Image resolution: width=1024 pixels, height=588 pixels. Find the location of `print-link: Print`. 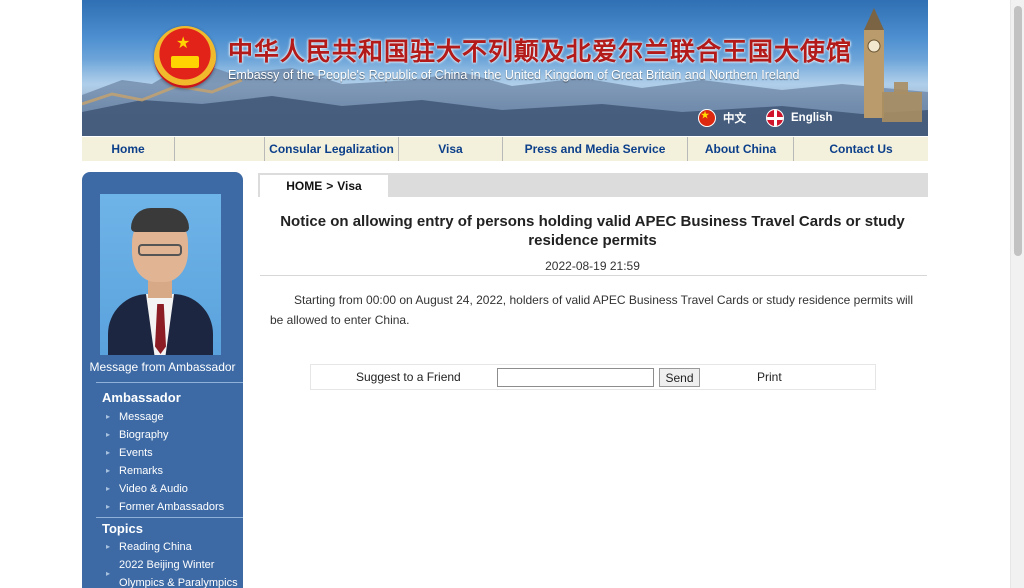

print-link: Print is located at coordinates (769, 377).